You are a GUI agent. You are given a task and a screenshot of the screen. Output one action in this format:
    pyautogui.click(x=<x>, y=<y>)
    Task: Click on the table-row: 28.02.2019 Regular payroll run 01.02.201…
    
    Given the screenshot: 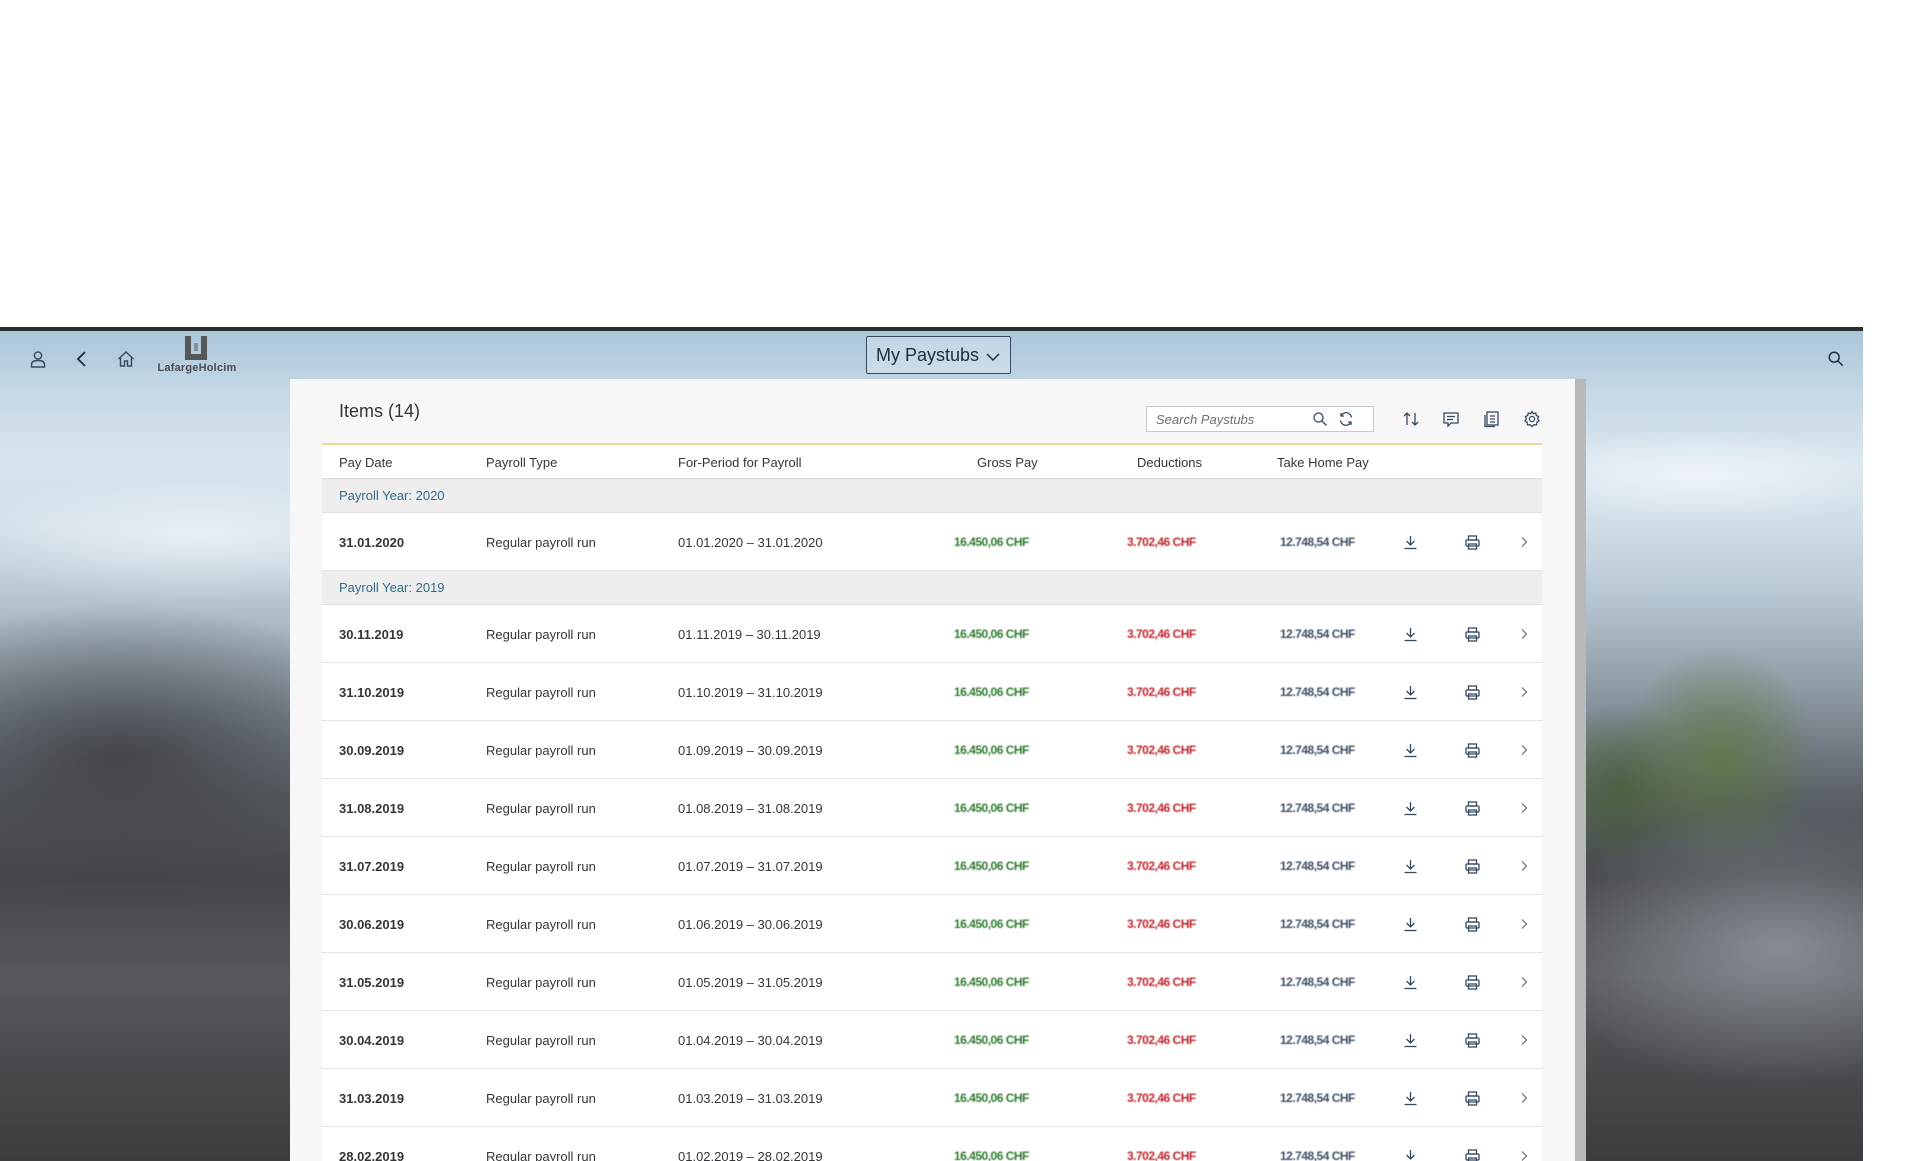 What is the action you would take?
    pyautogui.click(x=932, y=1144)
    